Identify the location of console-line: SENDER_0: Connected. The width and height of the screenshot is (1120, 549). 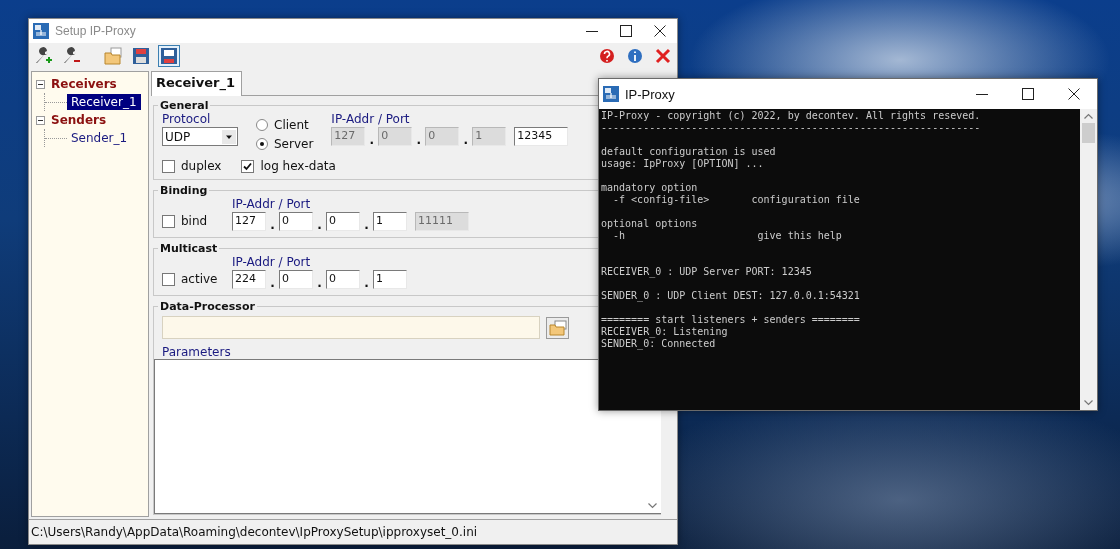
(659, 344).